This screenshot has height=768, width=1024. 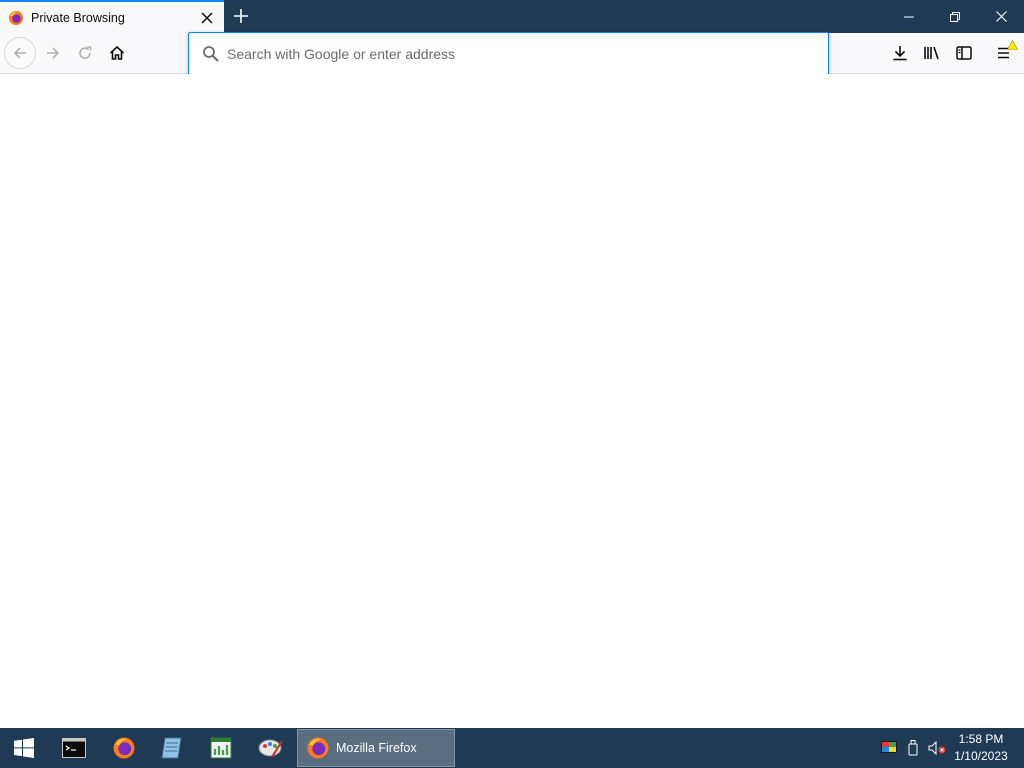 I want to click on search-icon, so click(x=211, y=53).